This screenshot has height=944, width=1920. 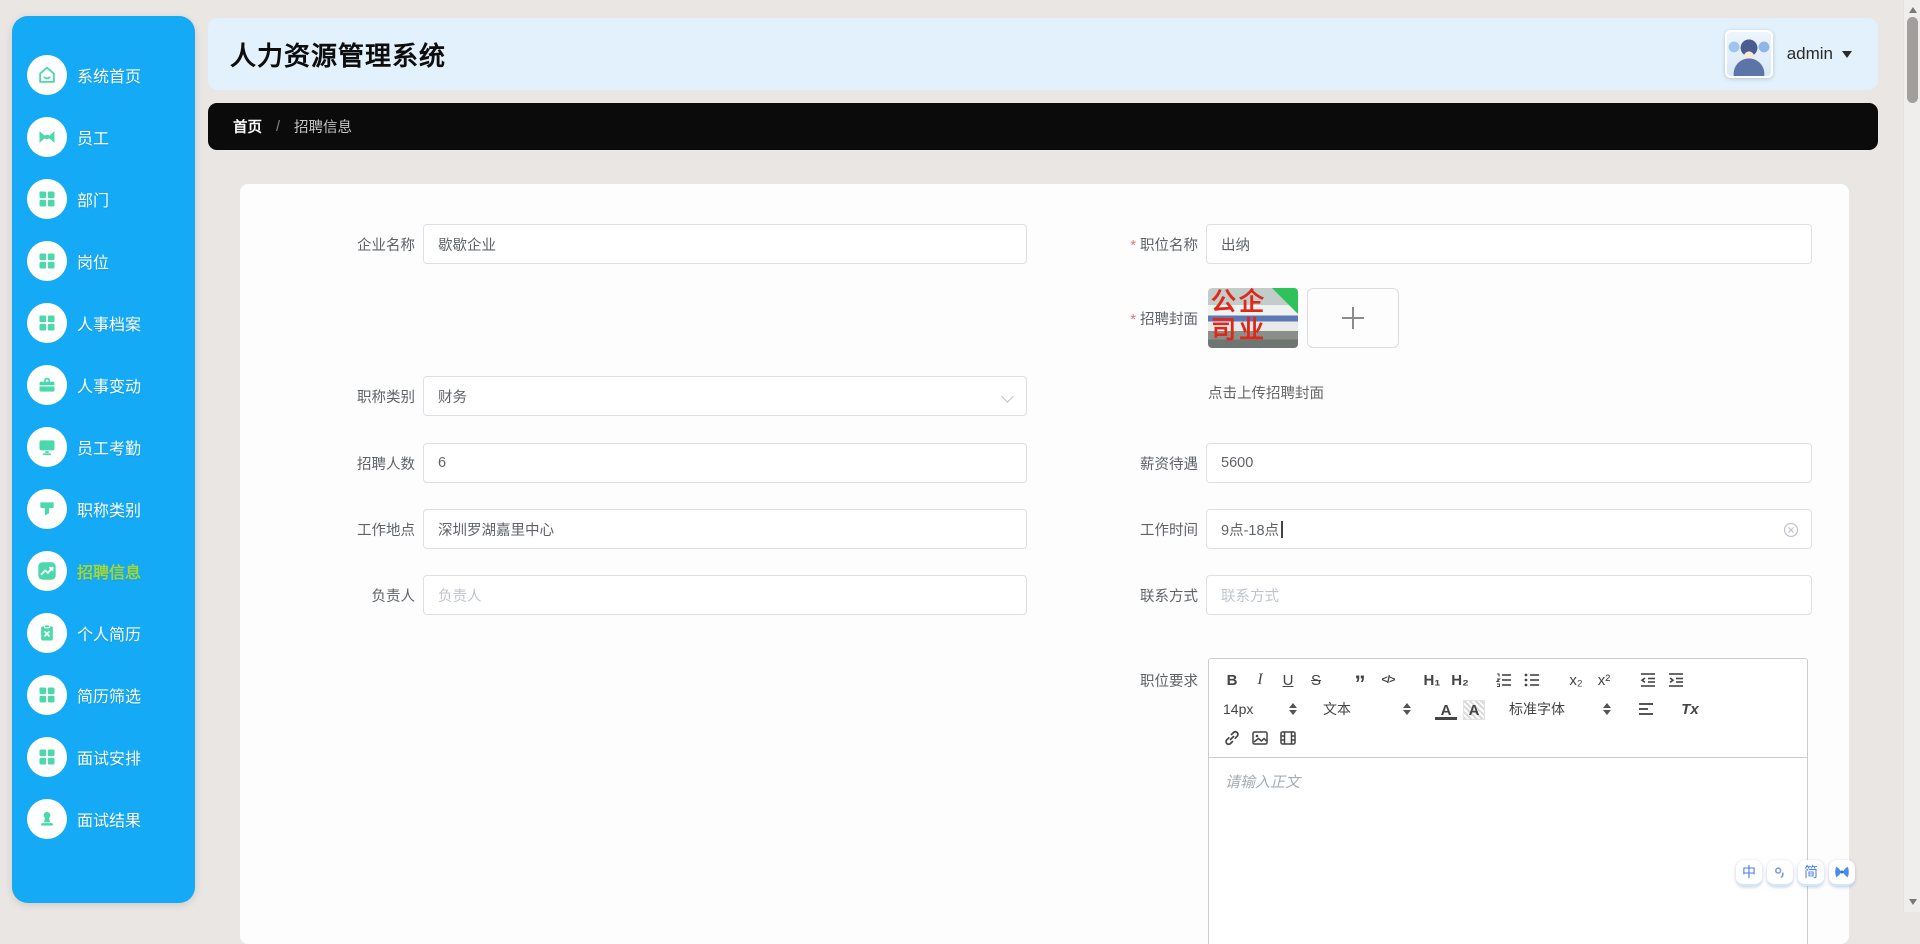 I want to click on company-name-field: 歇歇企业, so click(x=725, y=244).